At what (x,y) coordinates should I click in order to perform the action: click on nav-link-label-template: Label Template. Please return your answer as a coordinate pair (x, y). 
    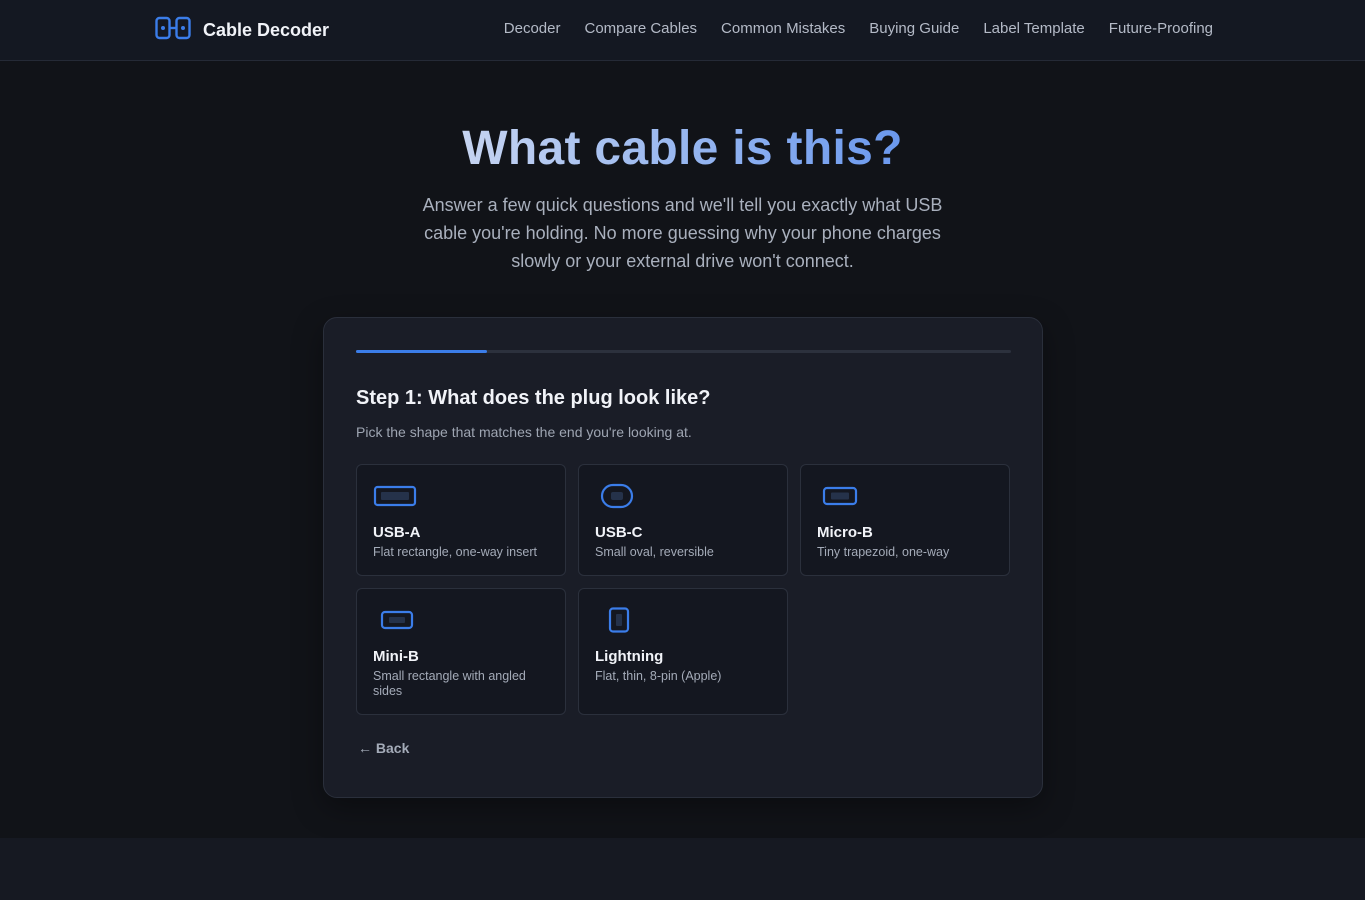
    Looking at the image, I should click on (1033, 28).